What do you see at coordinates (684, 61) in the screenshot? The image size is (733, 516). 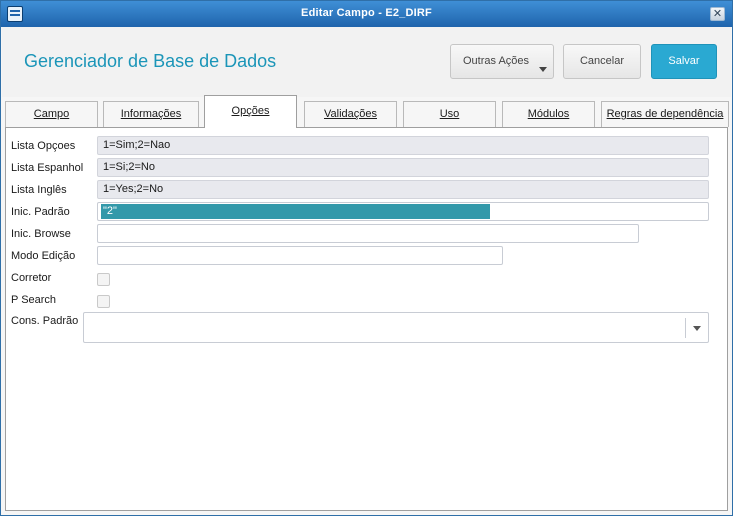 I see `save-button: Salvar` at bounding box center [684, 61].